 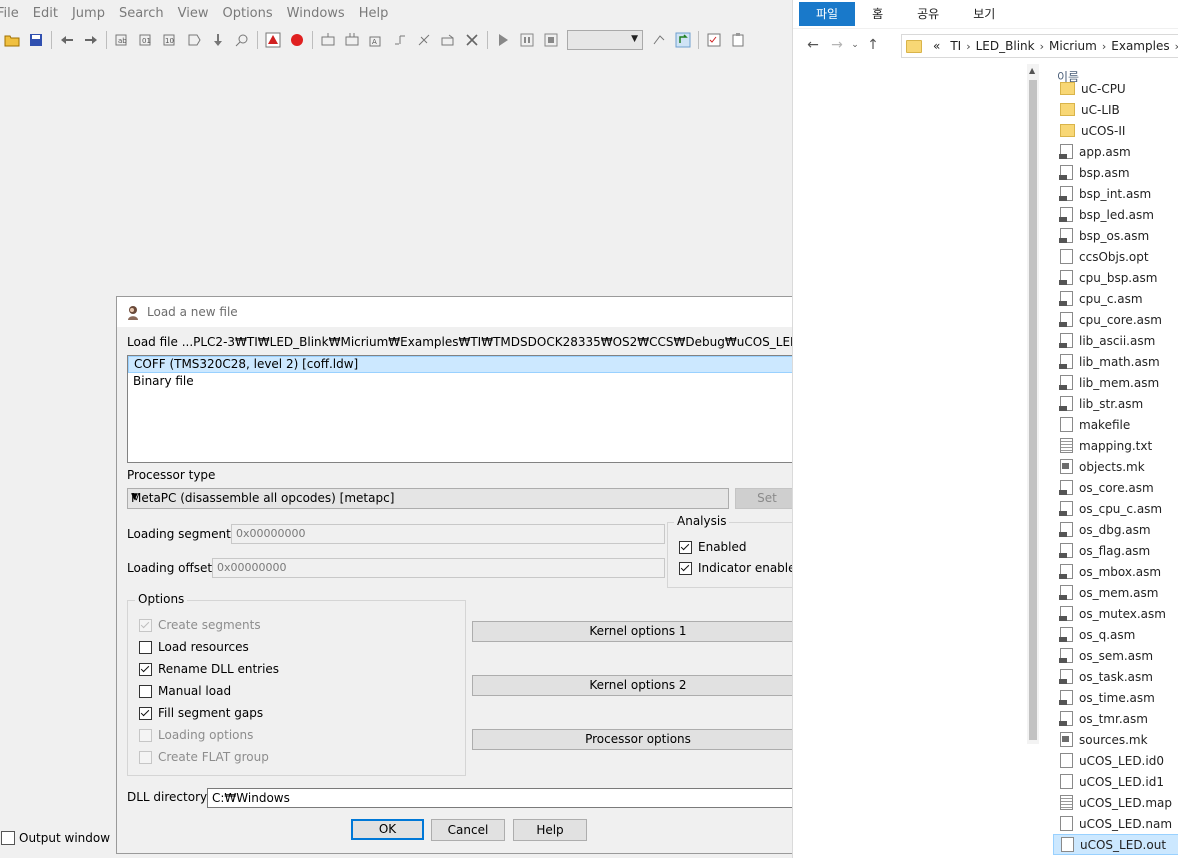 I want to click on breadcrumb-ti: TI, so click(x=955, y=46).